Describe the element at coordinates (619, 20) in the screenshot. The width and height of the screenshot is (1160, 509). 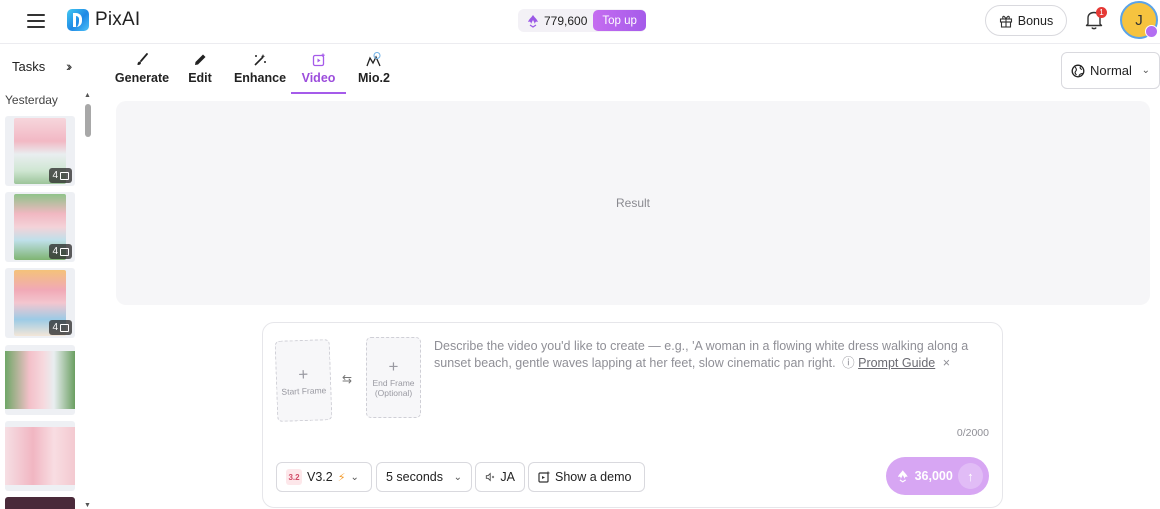
I see `top-up-button: Top up` at that location.